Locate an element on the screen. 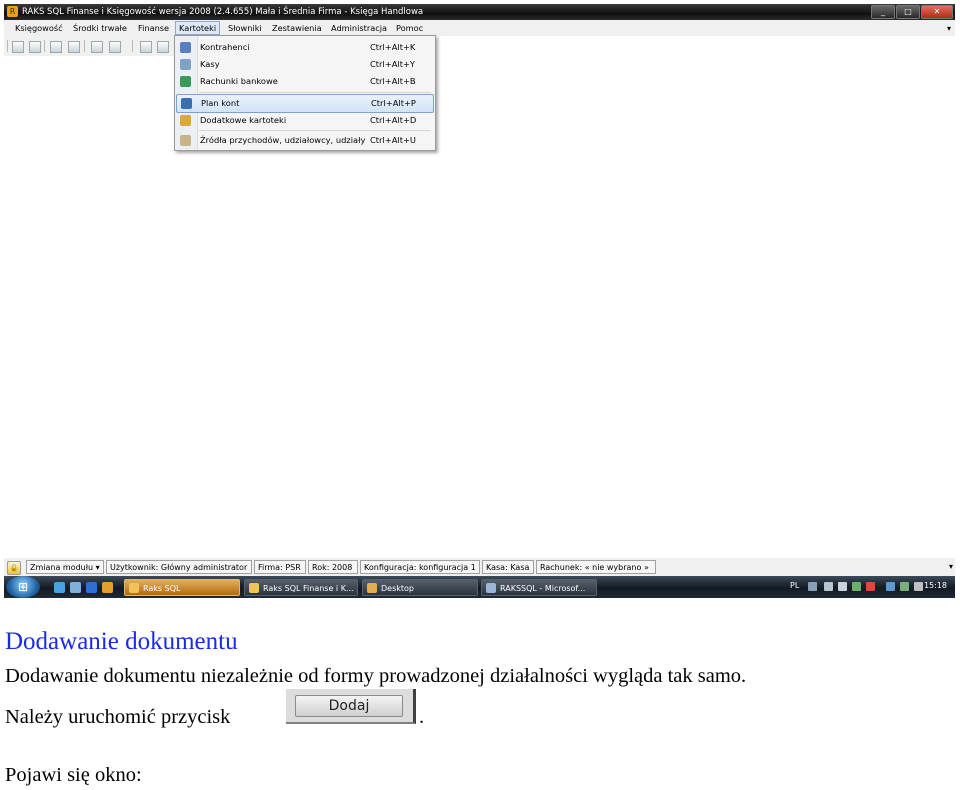  menu-item-shortcut: Ctrl+Alt+P is located at coordinates (393, 103).